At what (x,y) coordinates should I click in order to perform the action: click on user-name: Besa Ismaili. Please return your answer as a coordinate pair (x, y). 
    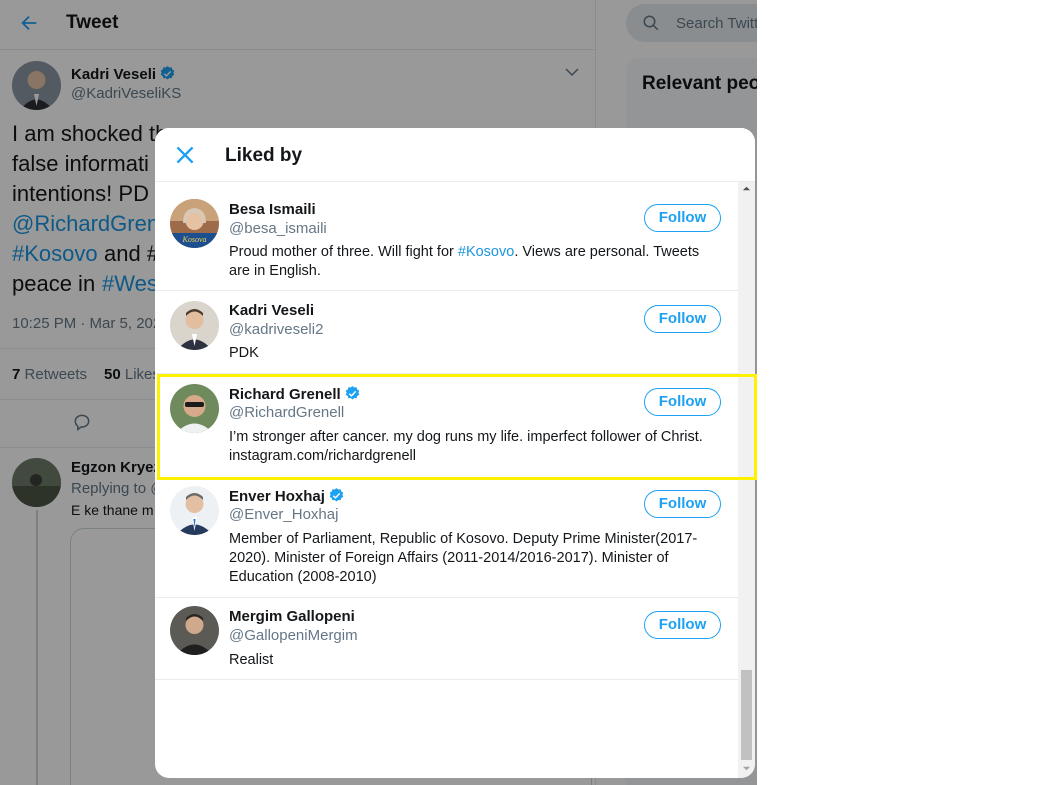
    Looking at the image, I should click on (272, 209).